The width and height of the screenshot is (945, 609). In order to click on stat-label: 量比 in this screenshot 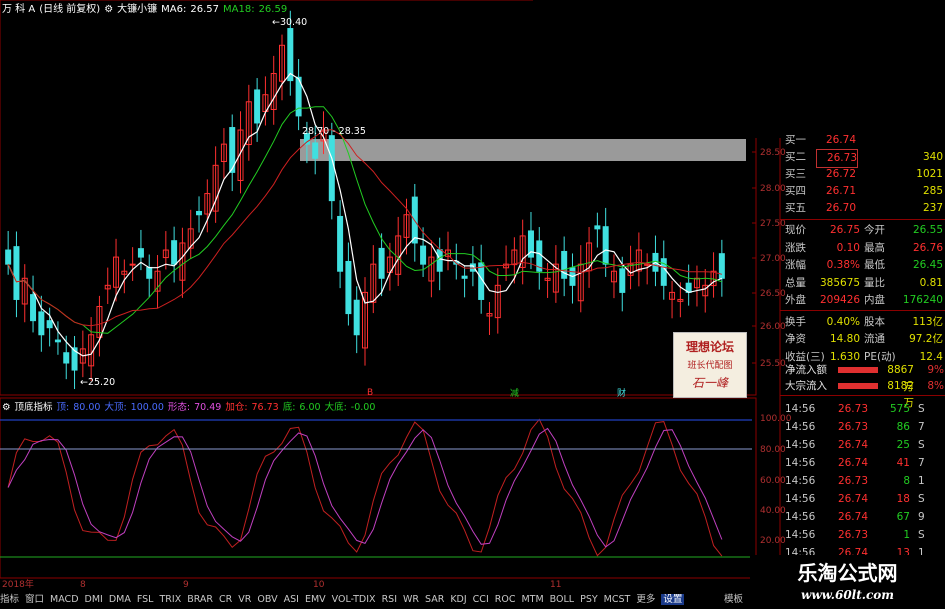, I will do `click(874, 282)`.